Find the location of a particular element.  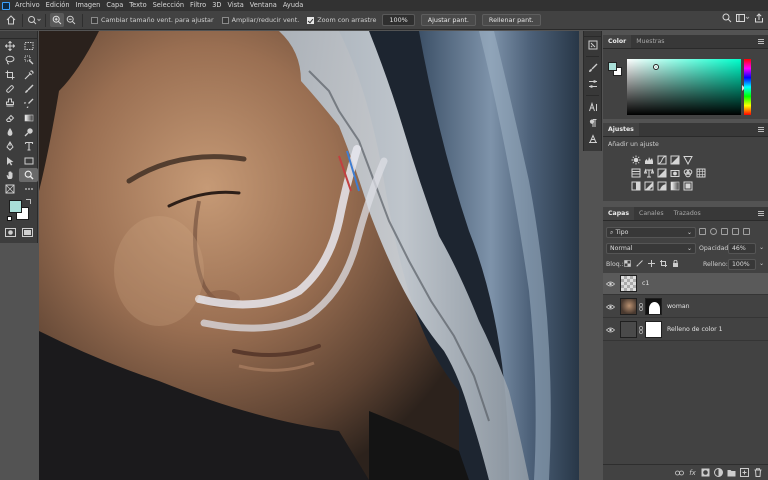

history-icon is located at coordinates (592, 45).